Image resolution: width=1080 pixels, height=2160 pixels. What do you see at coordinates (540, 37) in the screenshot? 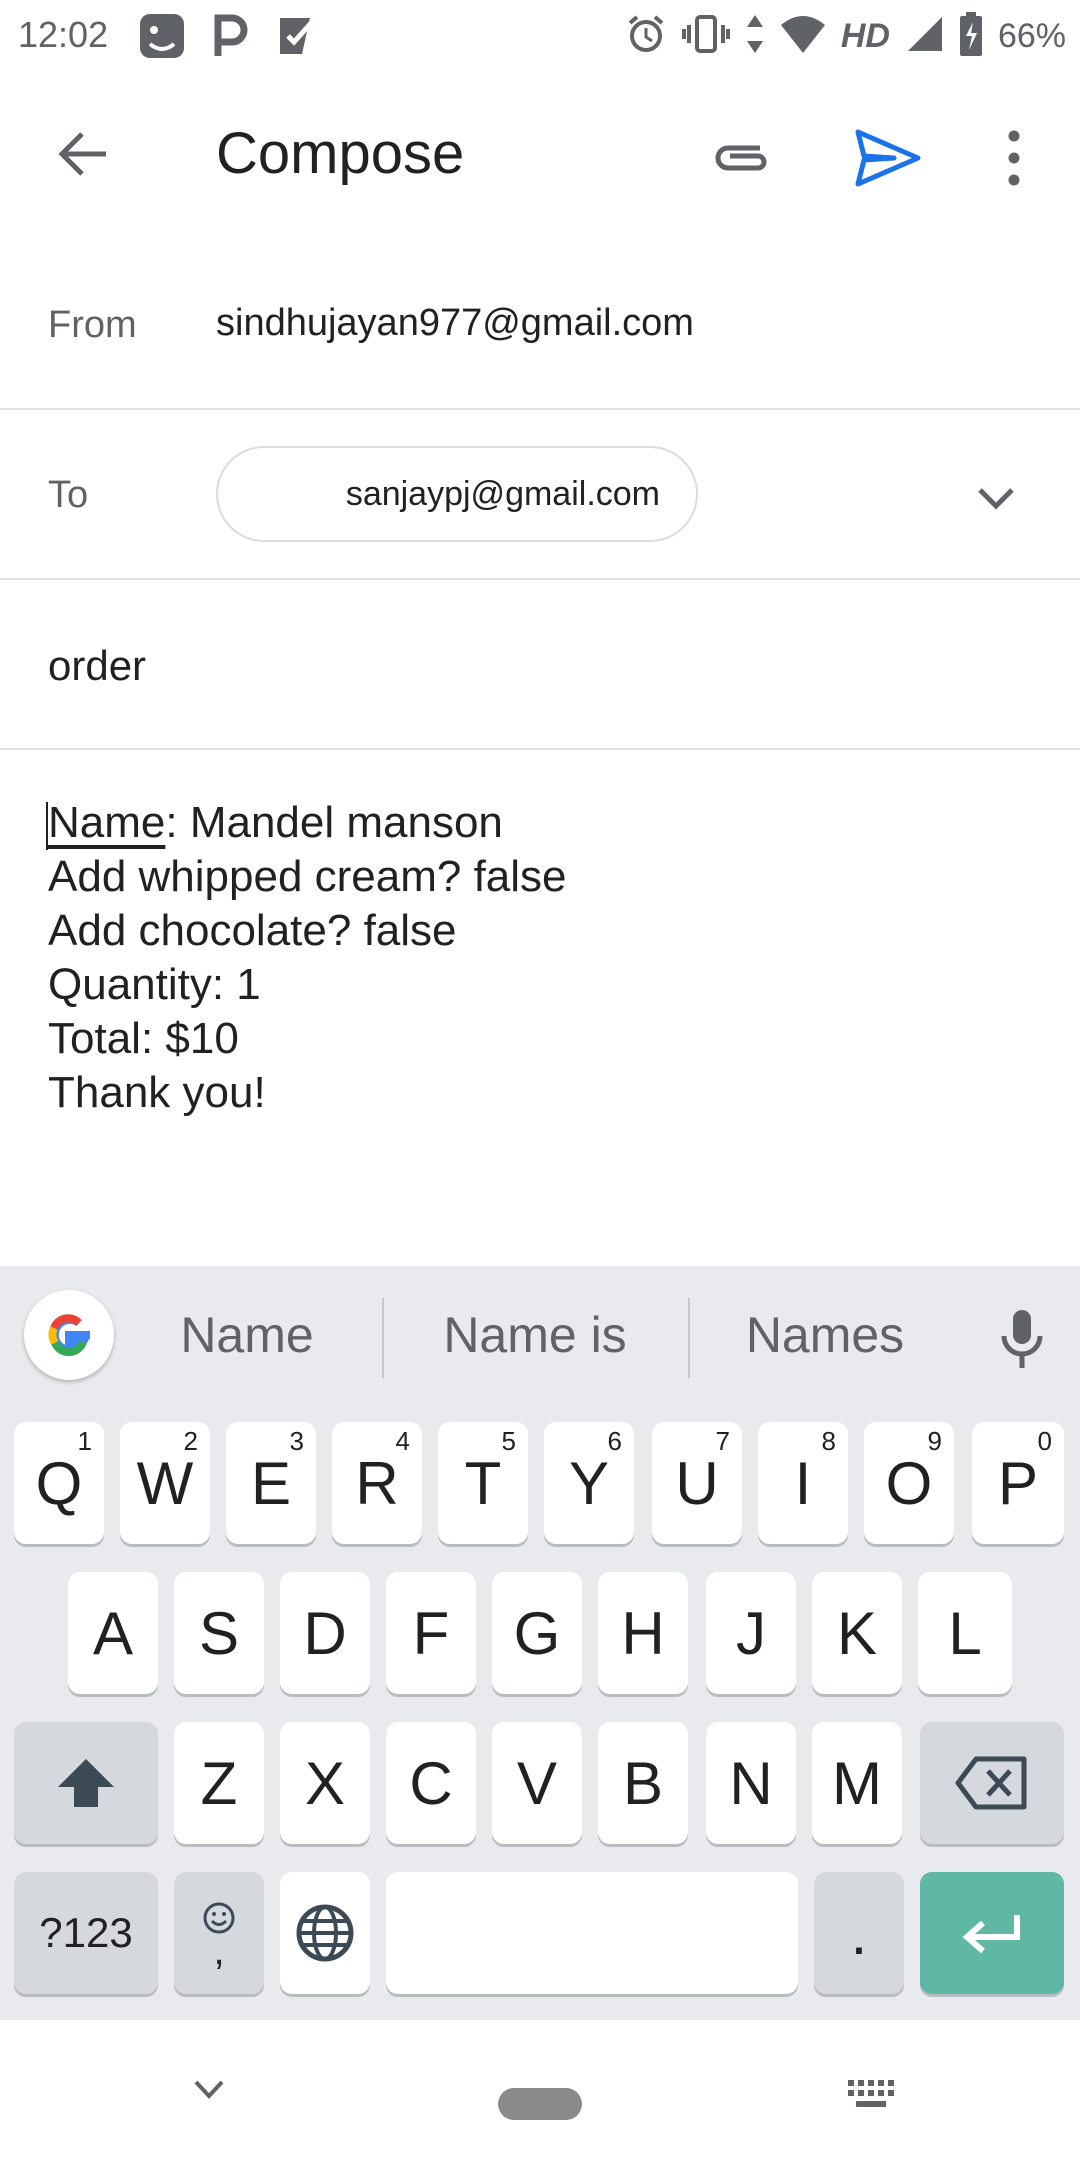
I see `status-bar: 12:02 HD 66%` at bounding box center [540, 37].